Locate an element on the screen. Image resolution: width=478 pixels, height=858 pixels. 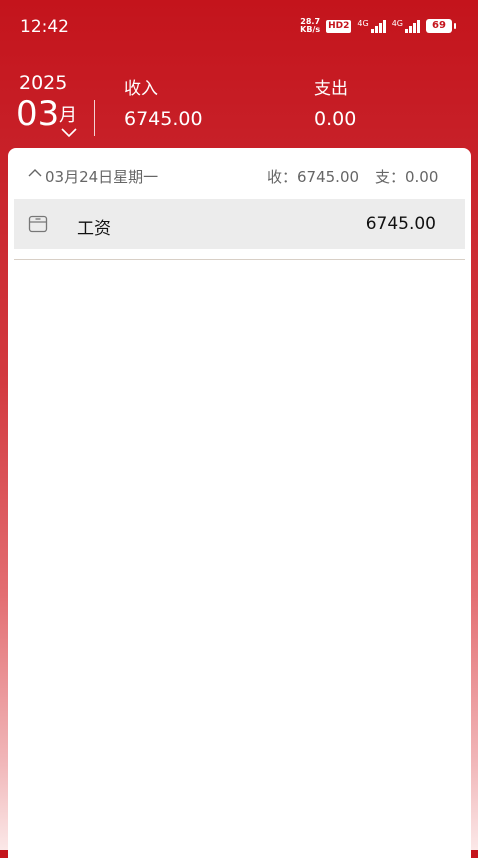
day-group-header: 03月24日星期一 收：6745.00 支：0.00 is located at coordinates (239, 173).